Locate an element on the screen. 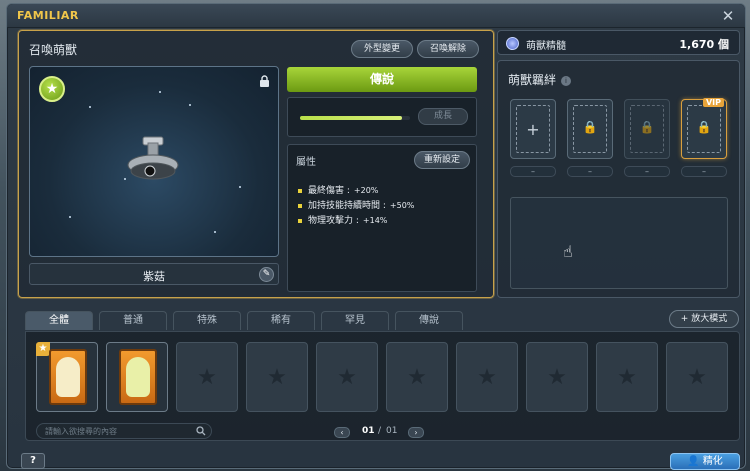 Image resolution: width=750 pixels, height=471 pixels. tab-special: 特殊 is located at coordinates (207, 320).